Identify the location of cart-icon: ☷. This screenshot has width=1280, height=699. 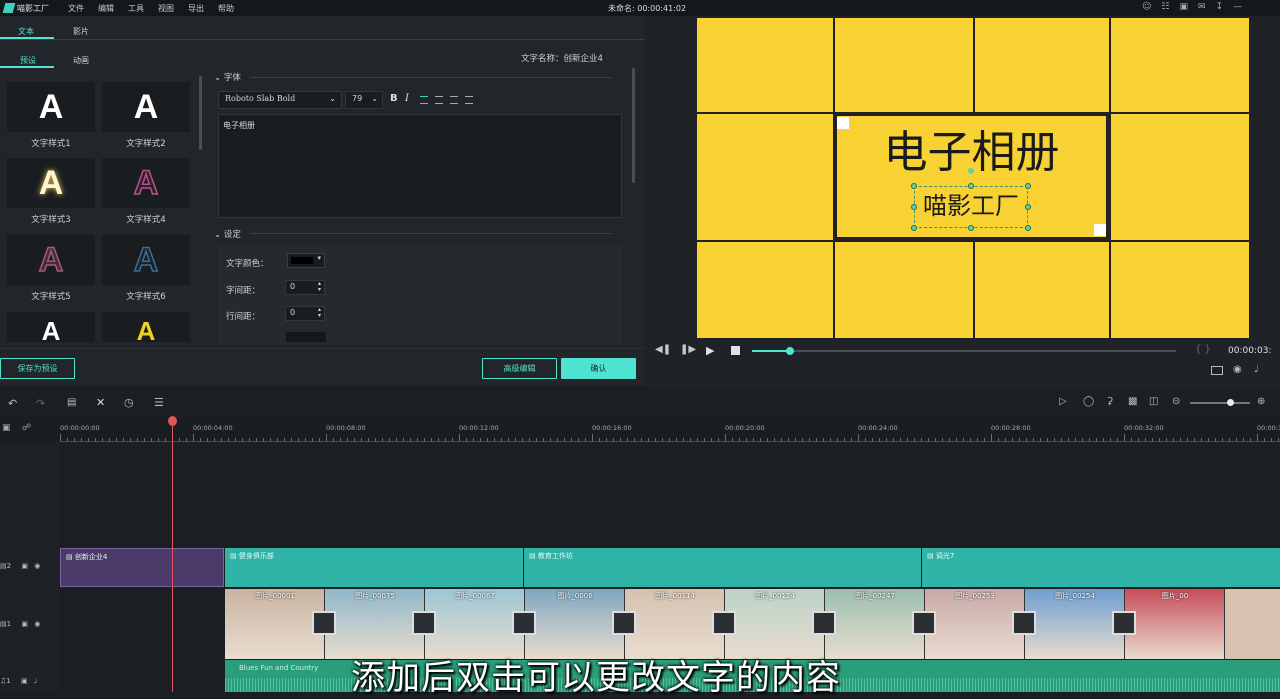
(1165, 7).